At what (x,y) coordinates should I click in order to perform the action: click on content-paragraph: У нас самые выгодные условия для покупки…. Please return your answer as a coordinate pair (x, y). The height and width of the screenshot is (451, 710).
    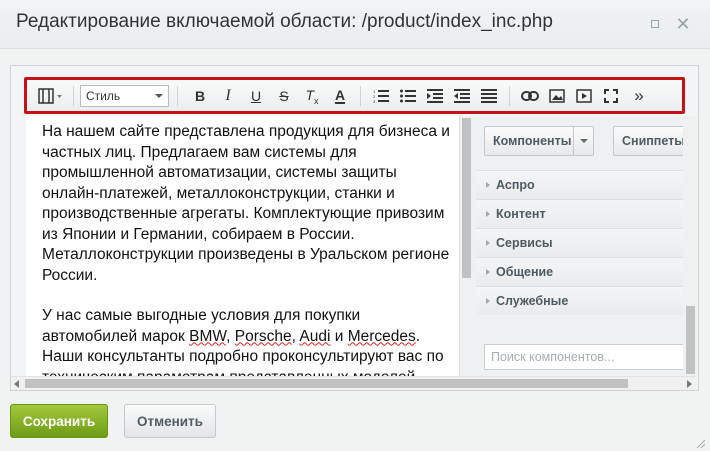
    Looking at the image, I should click on (248, 341).